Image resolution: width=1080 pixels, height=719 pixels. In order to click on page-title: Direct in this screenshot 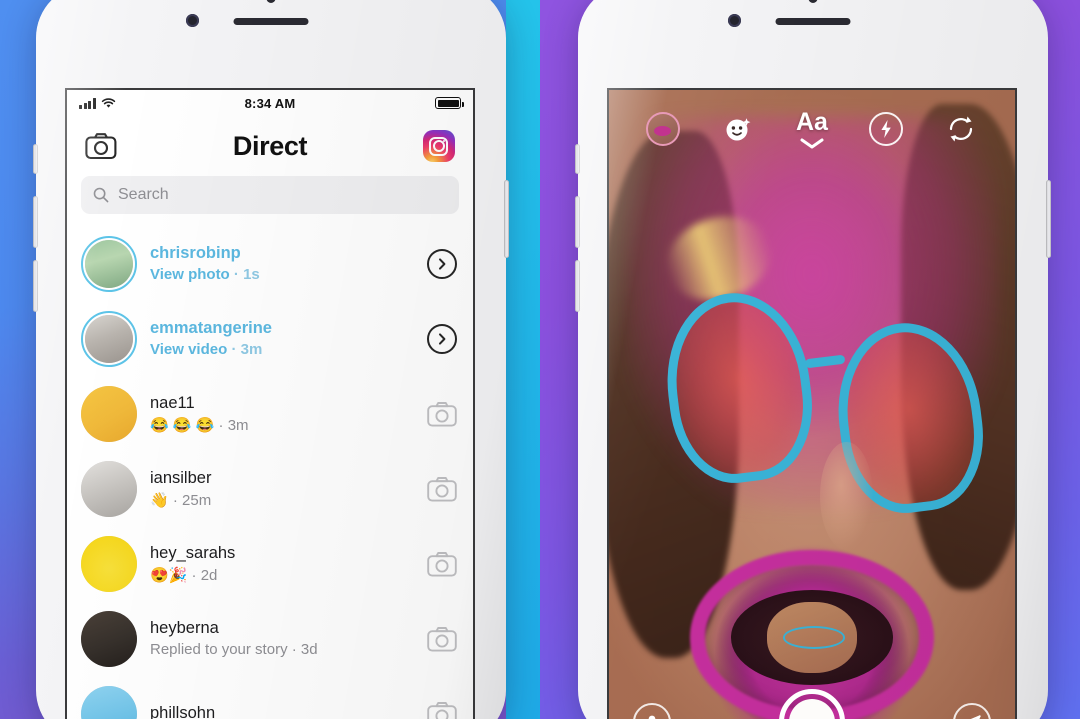, I will do `click(270, 145)`.